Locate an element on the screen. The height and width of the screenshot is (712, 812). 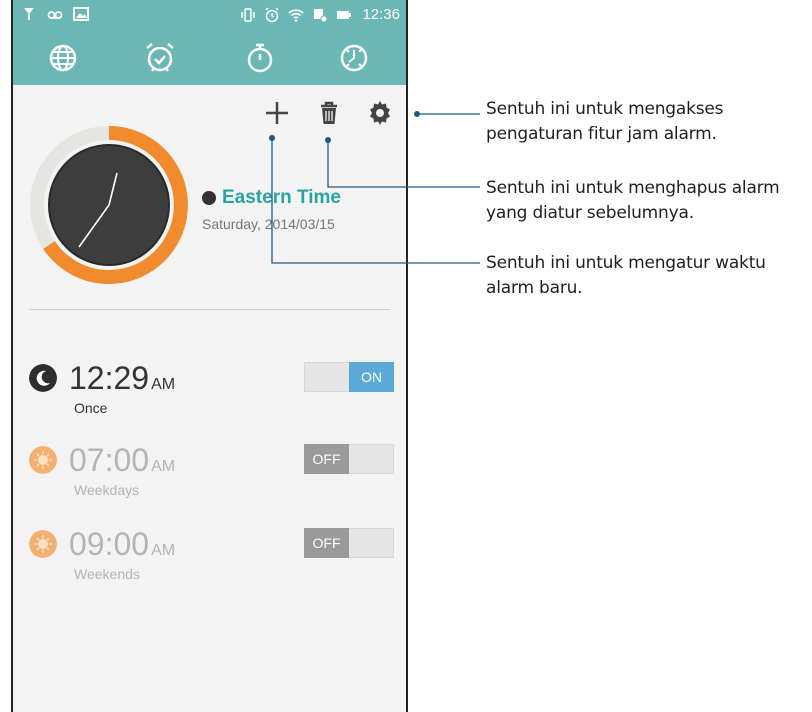
voicemail-icon is located at coordinates (55, 15).